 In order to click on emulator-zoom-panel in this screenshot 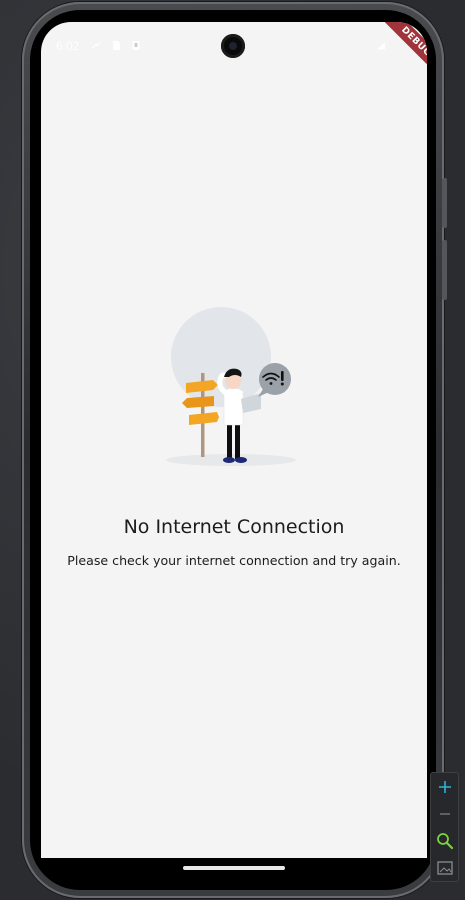, I will do `click(444, 827)`.